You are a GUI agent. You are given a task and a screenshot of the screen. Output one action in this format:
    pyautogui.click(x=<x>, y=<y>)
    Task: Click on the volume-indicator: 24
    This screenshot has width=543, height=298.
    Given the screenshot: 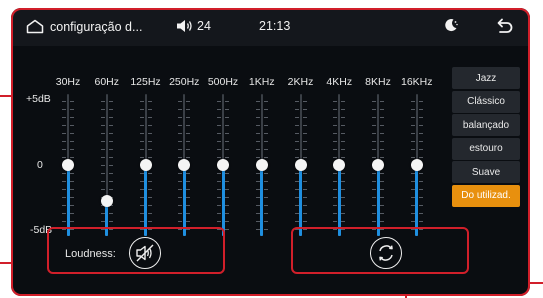 What is the action you would take?
    pyautogui.click(x=193, y=26)
    